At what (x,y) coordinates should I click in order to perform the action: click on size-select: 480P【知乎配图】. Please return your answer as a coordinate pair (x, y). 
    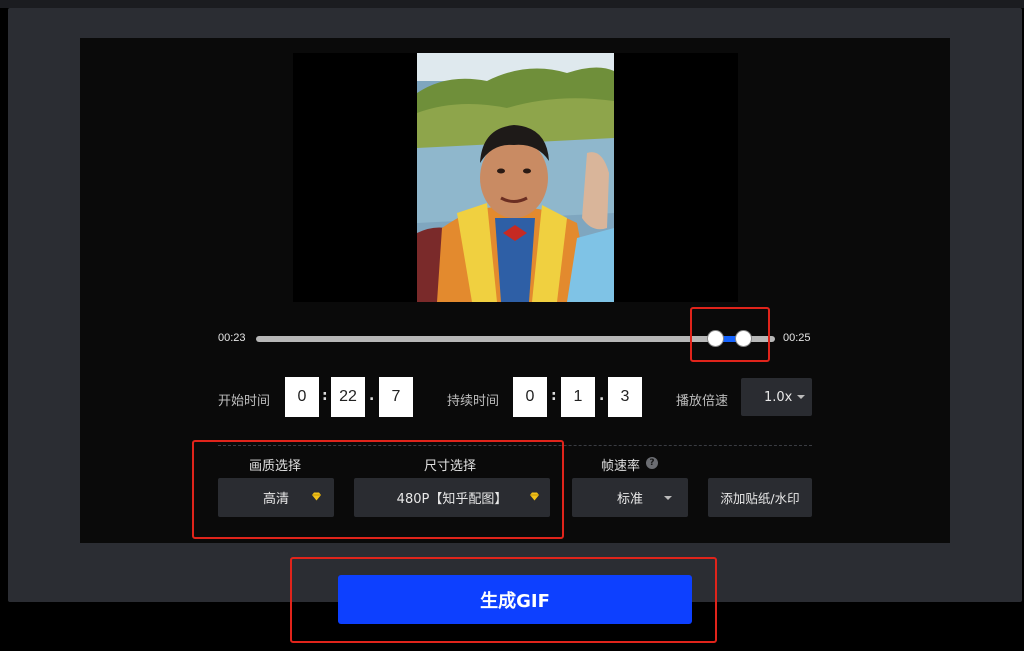
    Looking at the image, I should click on (452, 497).